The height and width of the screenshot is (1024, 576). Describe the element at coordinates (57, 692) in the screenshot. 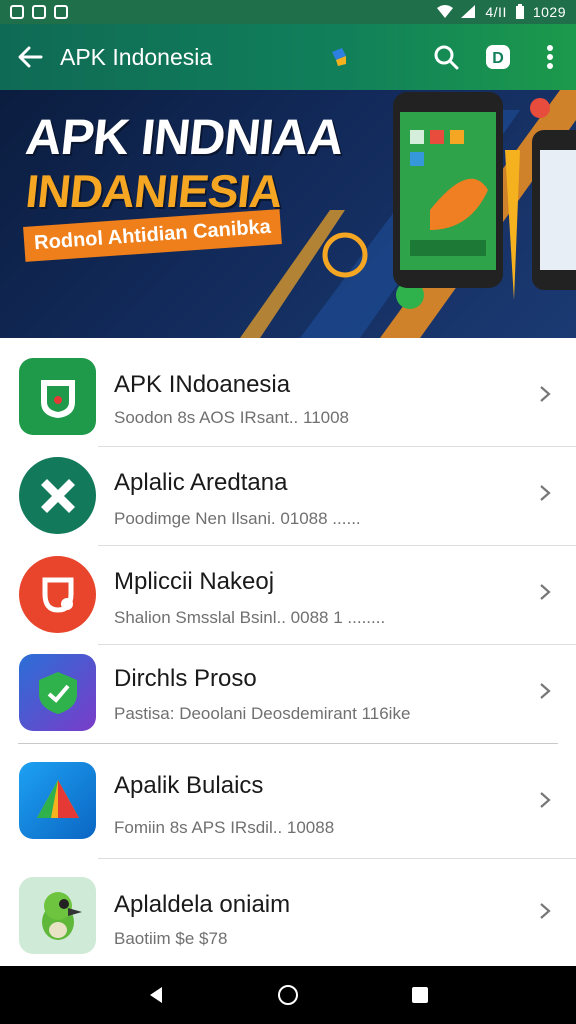

I see `shield-check-app-icon` at that location.